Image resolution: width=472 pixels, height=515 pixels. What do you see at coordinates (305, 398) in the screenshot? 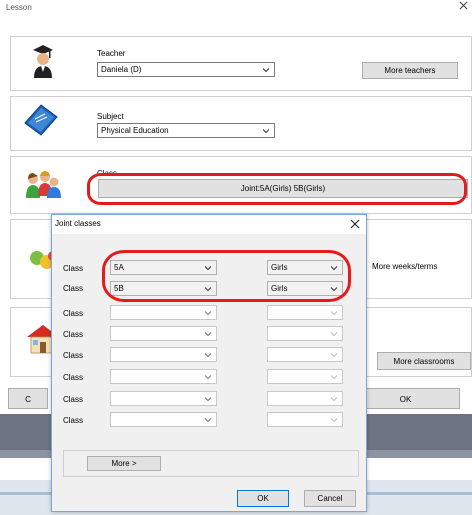
I see `row-7-group-dropdown` at bounding box center [305, 398].